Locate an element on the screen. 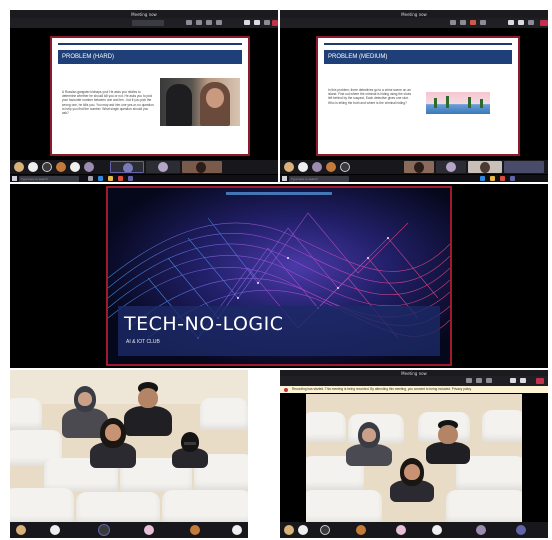  window-bottom-left is located at coordinates (129, 454).